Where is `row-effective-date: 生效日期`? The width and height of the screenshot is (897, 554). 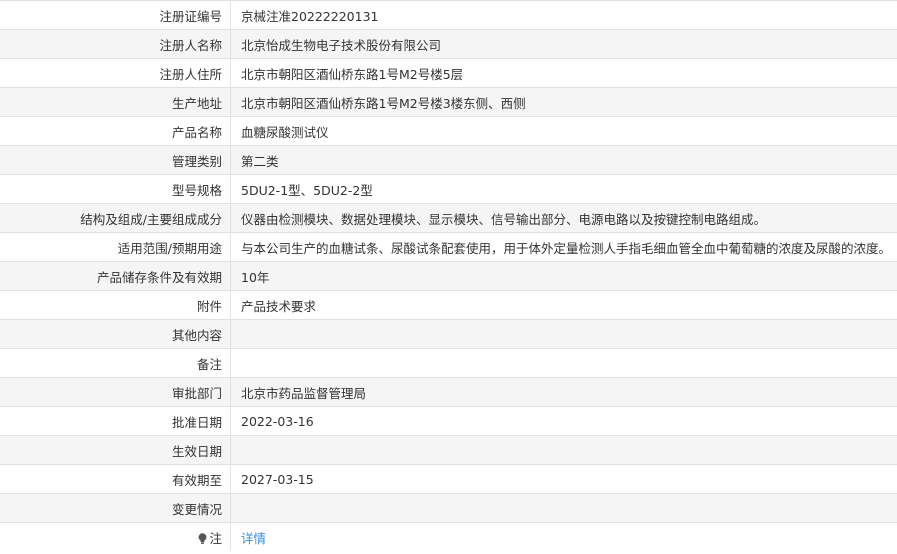
row-effective-date: 生效日期 is located at coordinates (448, 450).